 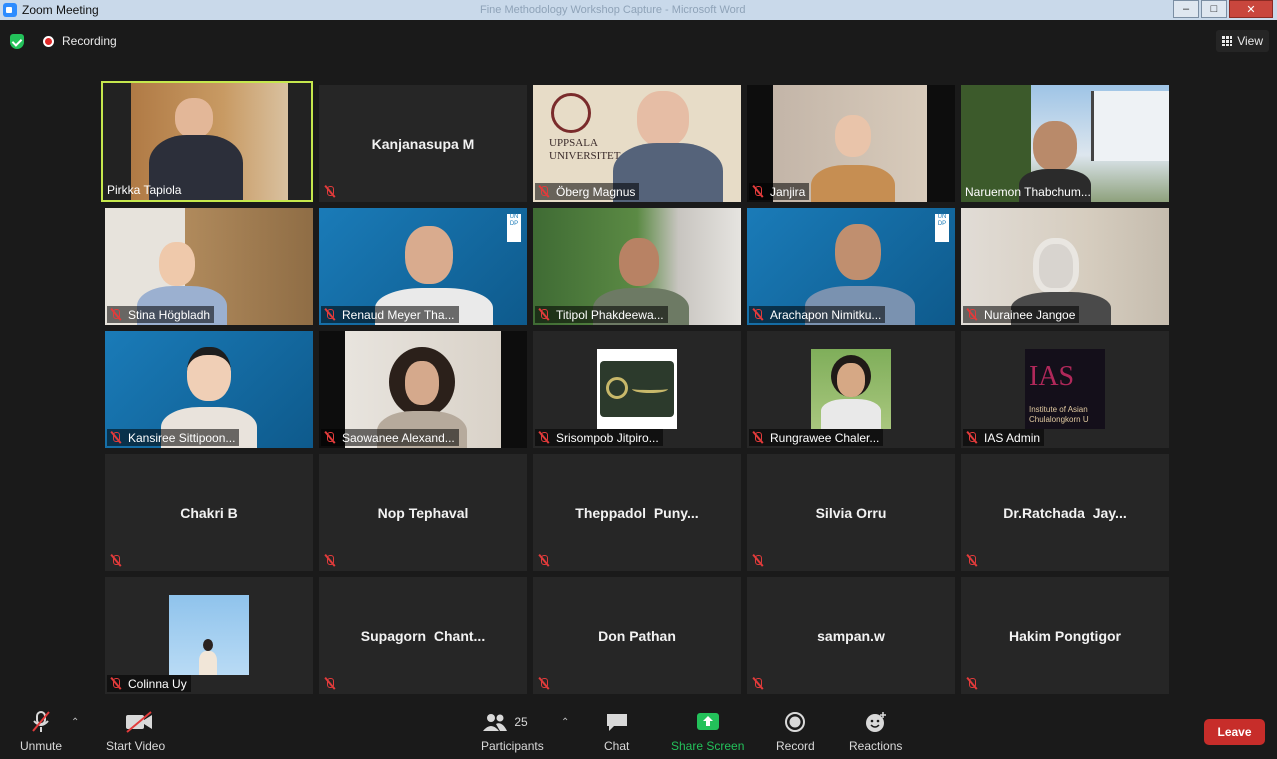 What do you see at coordinates (41, 746) in the screenshot?
I see `unmute-label: Unmute` at bounding box center [41, 746].